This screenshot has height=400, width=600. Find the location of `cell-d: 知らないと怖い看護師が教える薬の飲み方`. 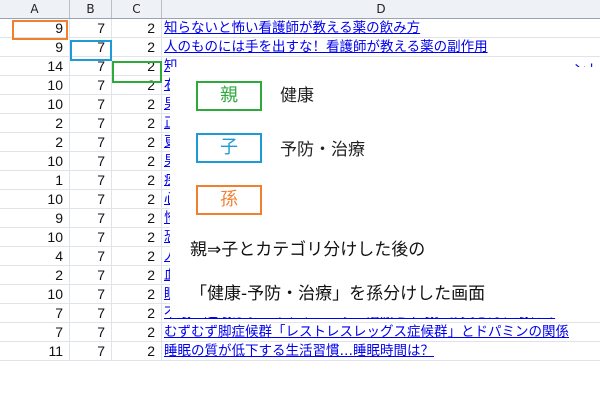

cell-d: 知らないと怖い看護師が教える薬の飲み方 is located at coordinates (381, 28).